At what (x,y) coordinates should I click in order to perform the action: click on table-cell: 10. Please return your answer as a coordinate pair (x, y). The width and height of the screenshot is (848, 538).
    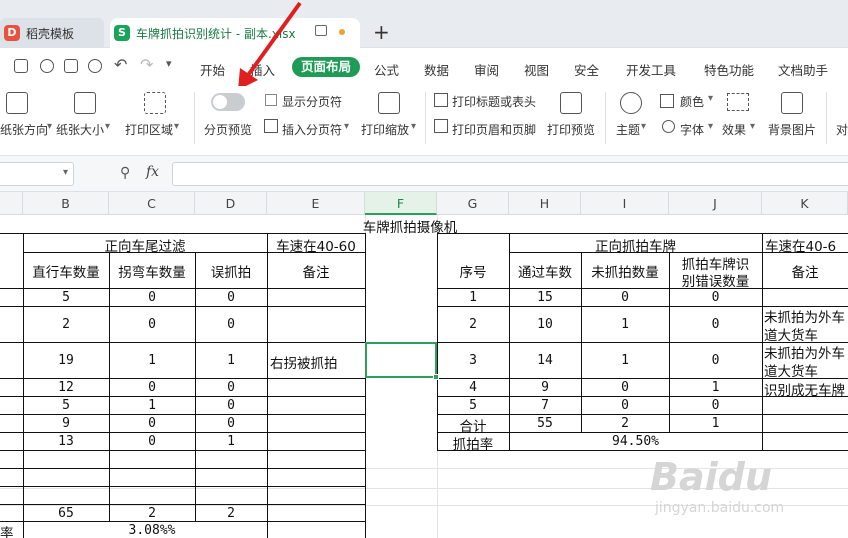
    Looking at the image, I should click on (545, 324).